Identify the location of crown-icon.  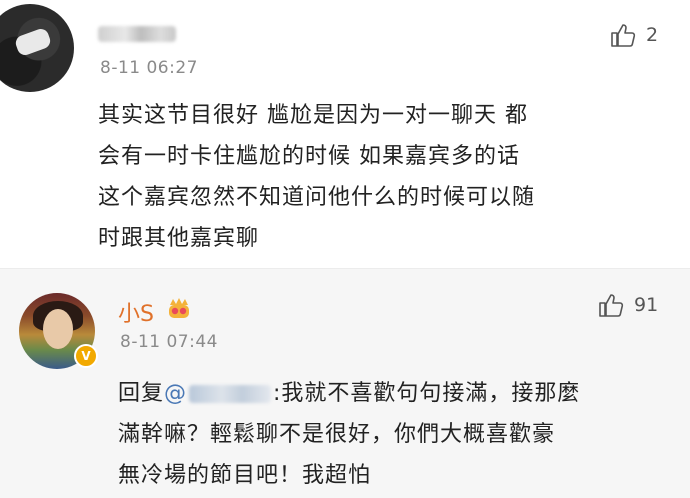
(179, 308).